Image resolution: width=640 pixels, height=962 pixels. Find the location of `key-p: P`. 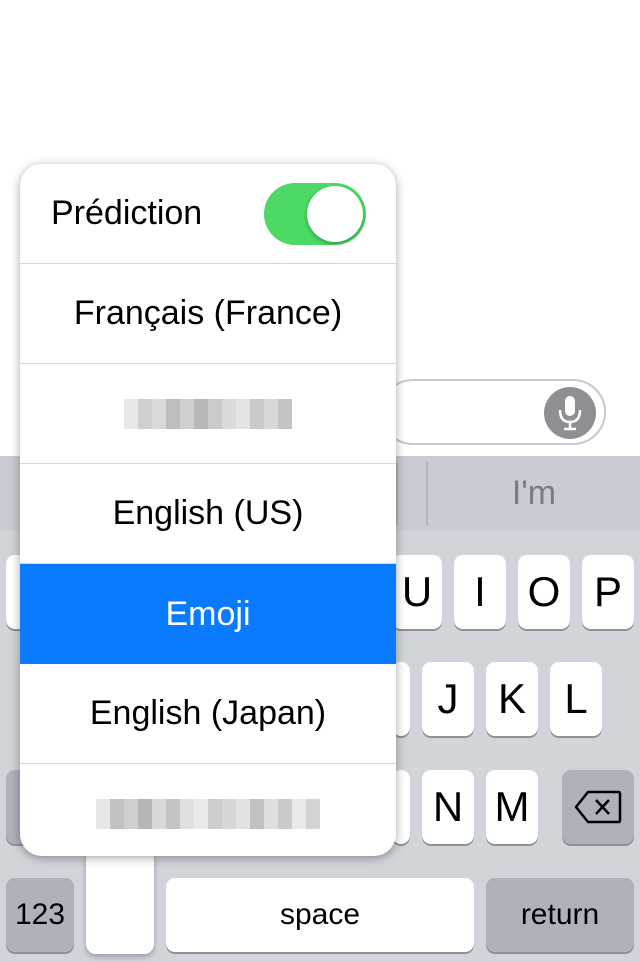

key-p: P is located at coordinates (608, 592).